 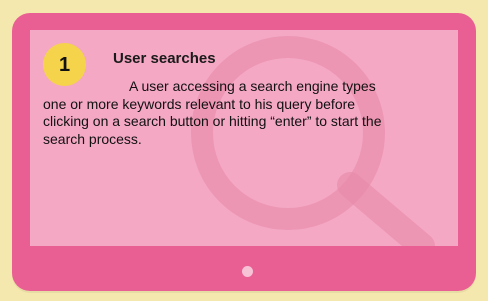 What do you see at coordinates (247, 271) in the screenshot?
I see `home-button-icon` at bounding box center [247, 271].